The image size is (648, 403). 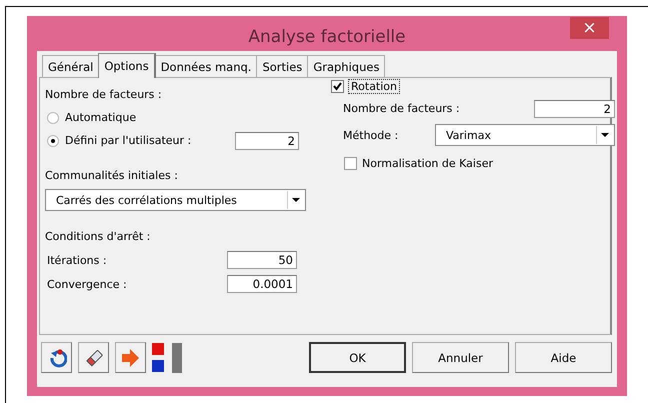 What do you see at coordinates (262, 284) in the screenshot?
I see `input-field: 0.0001` at bounding box center [262, 284].